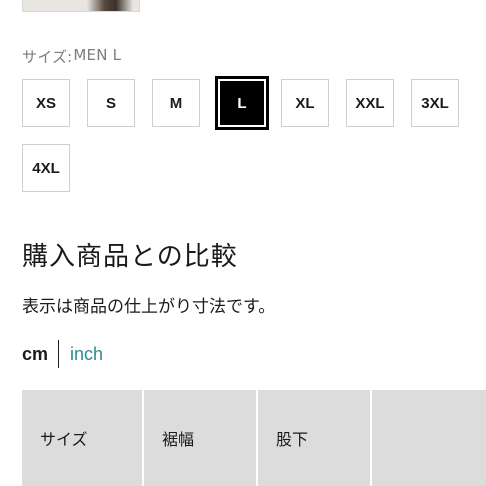 This screenshot has height=486, width=486. What do you see at coordinates (315, 438) in the screenshot?
I see `table-header-inseam: 股下` at bounding box center [315, 438].